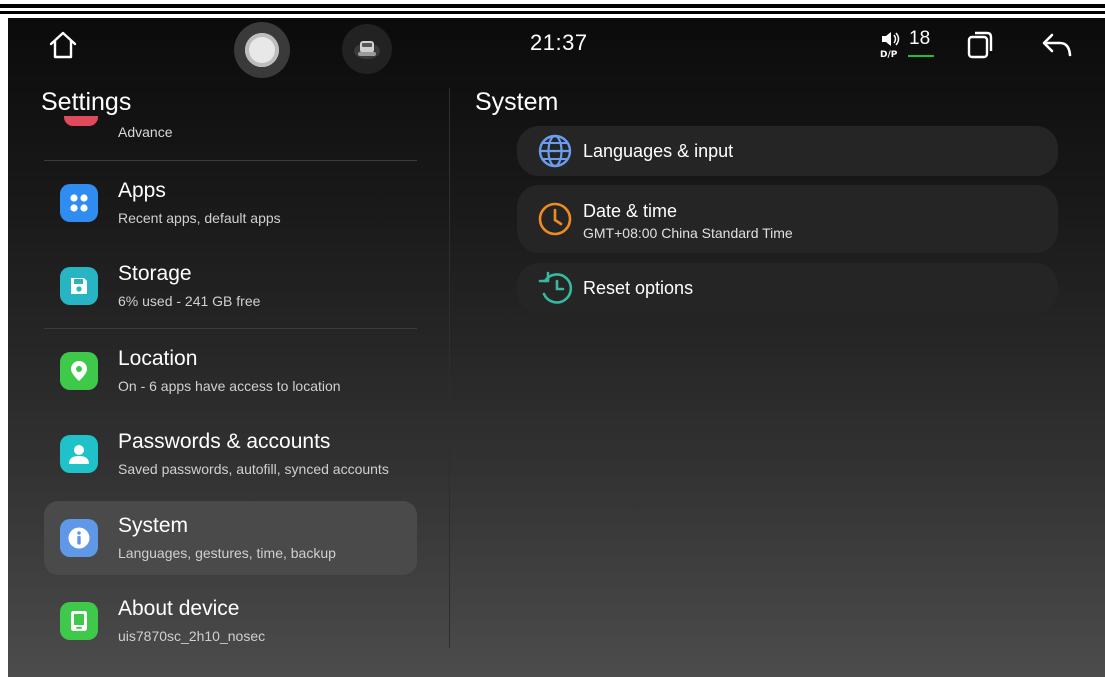  What do you see at coordinates (920, 38) in the screenshot?
I see `volume-level: 18` at bounding box center [920, 38].